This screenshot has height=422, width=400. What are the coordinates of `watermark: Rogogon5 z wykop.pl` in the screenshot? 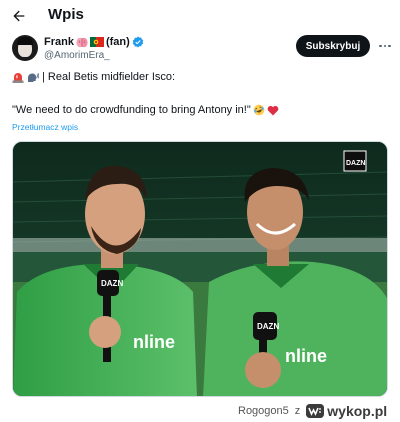 It's located at (312, 411).